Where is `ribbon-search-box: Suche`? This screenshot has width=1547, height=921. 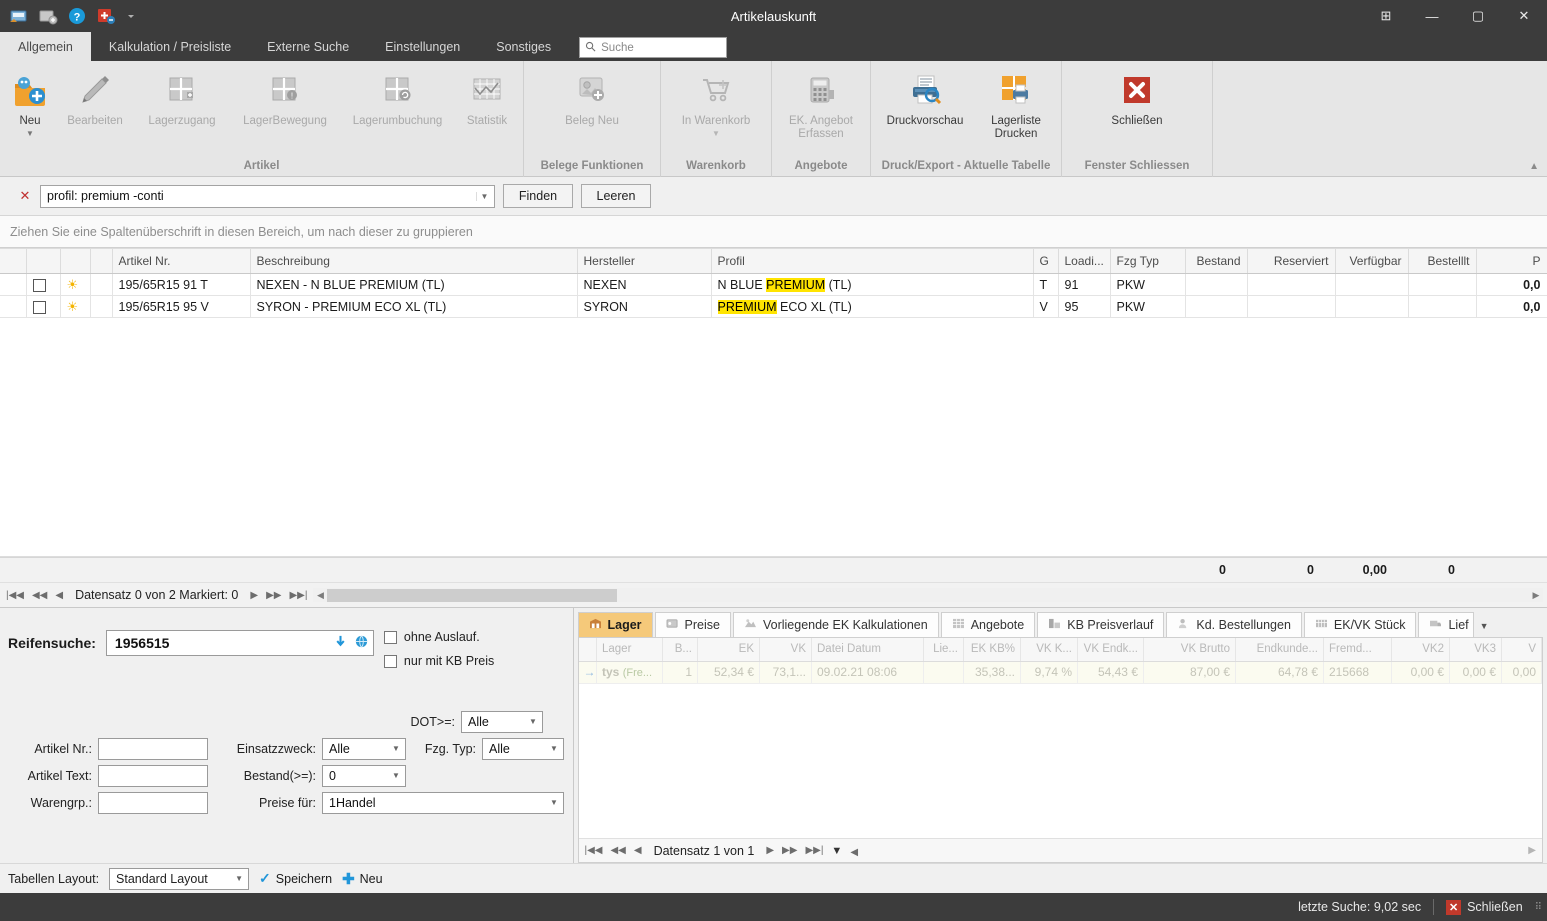
ribbon-search-box: Suche is located at coordinates (653, 47).